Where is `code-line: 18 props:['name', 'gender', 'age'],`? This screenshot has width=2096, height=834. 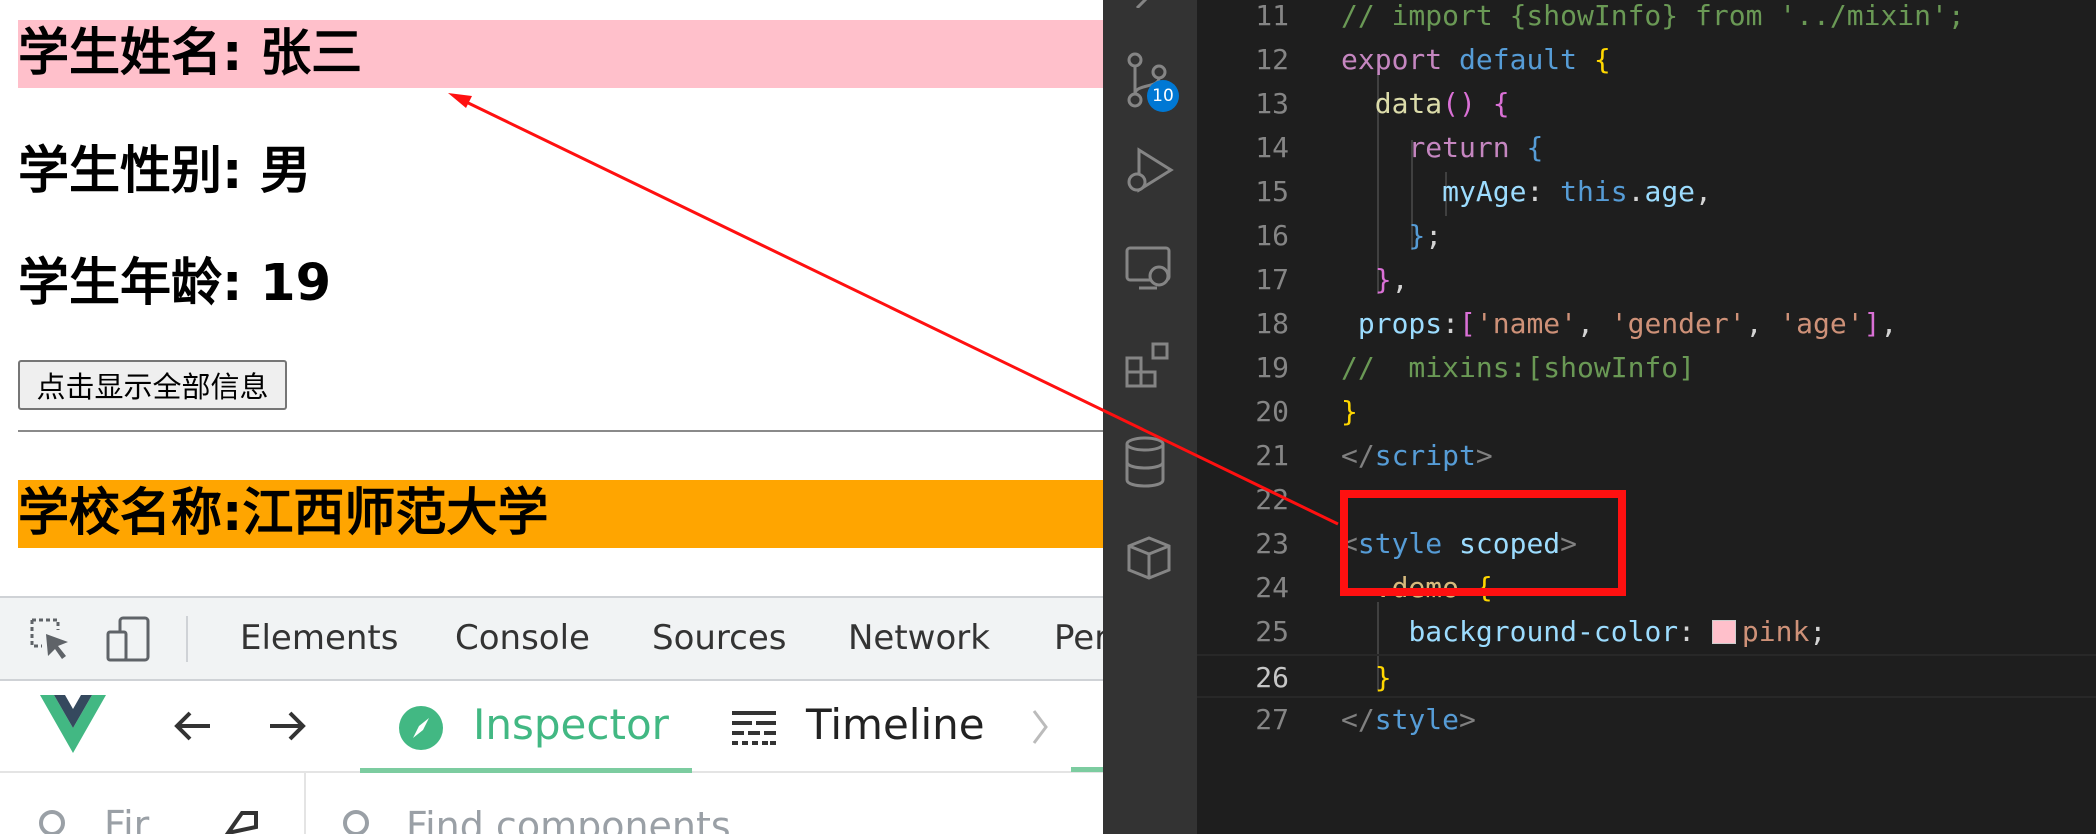
code-line: 18 props:['name', 'gender', 'age'], is located at coordinates (1646, 324).